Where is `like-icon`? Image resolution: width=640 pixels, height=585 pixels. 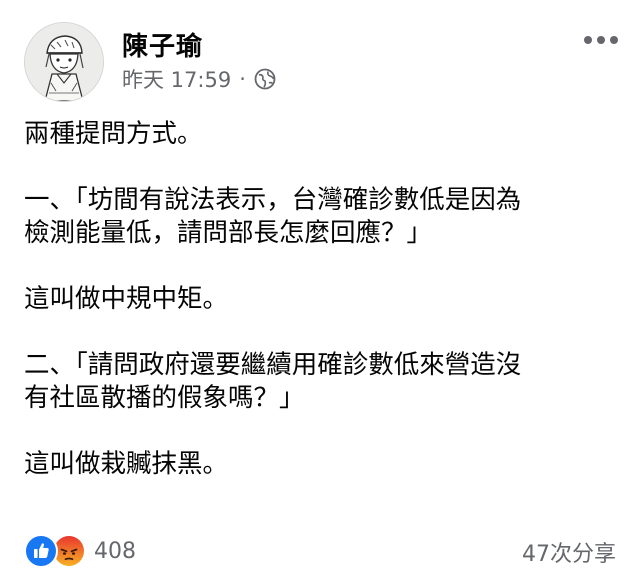 like-icon is located at coordinates (41, 551).